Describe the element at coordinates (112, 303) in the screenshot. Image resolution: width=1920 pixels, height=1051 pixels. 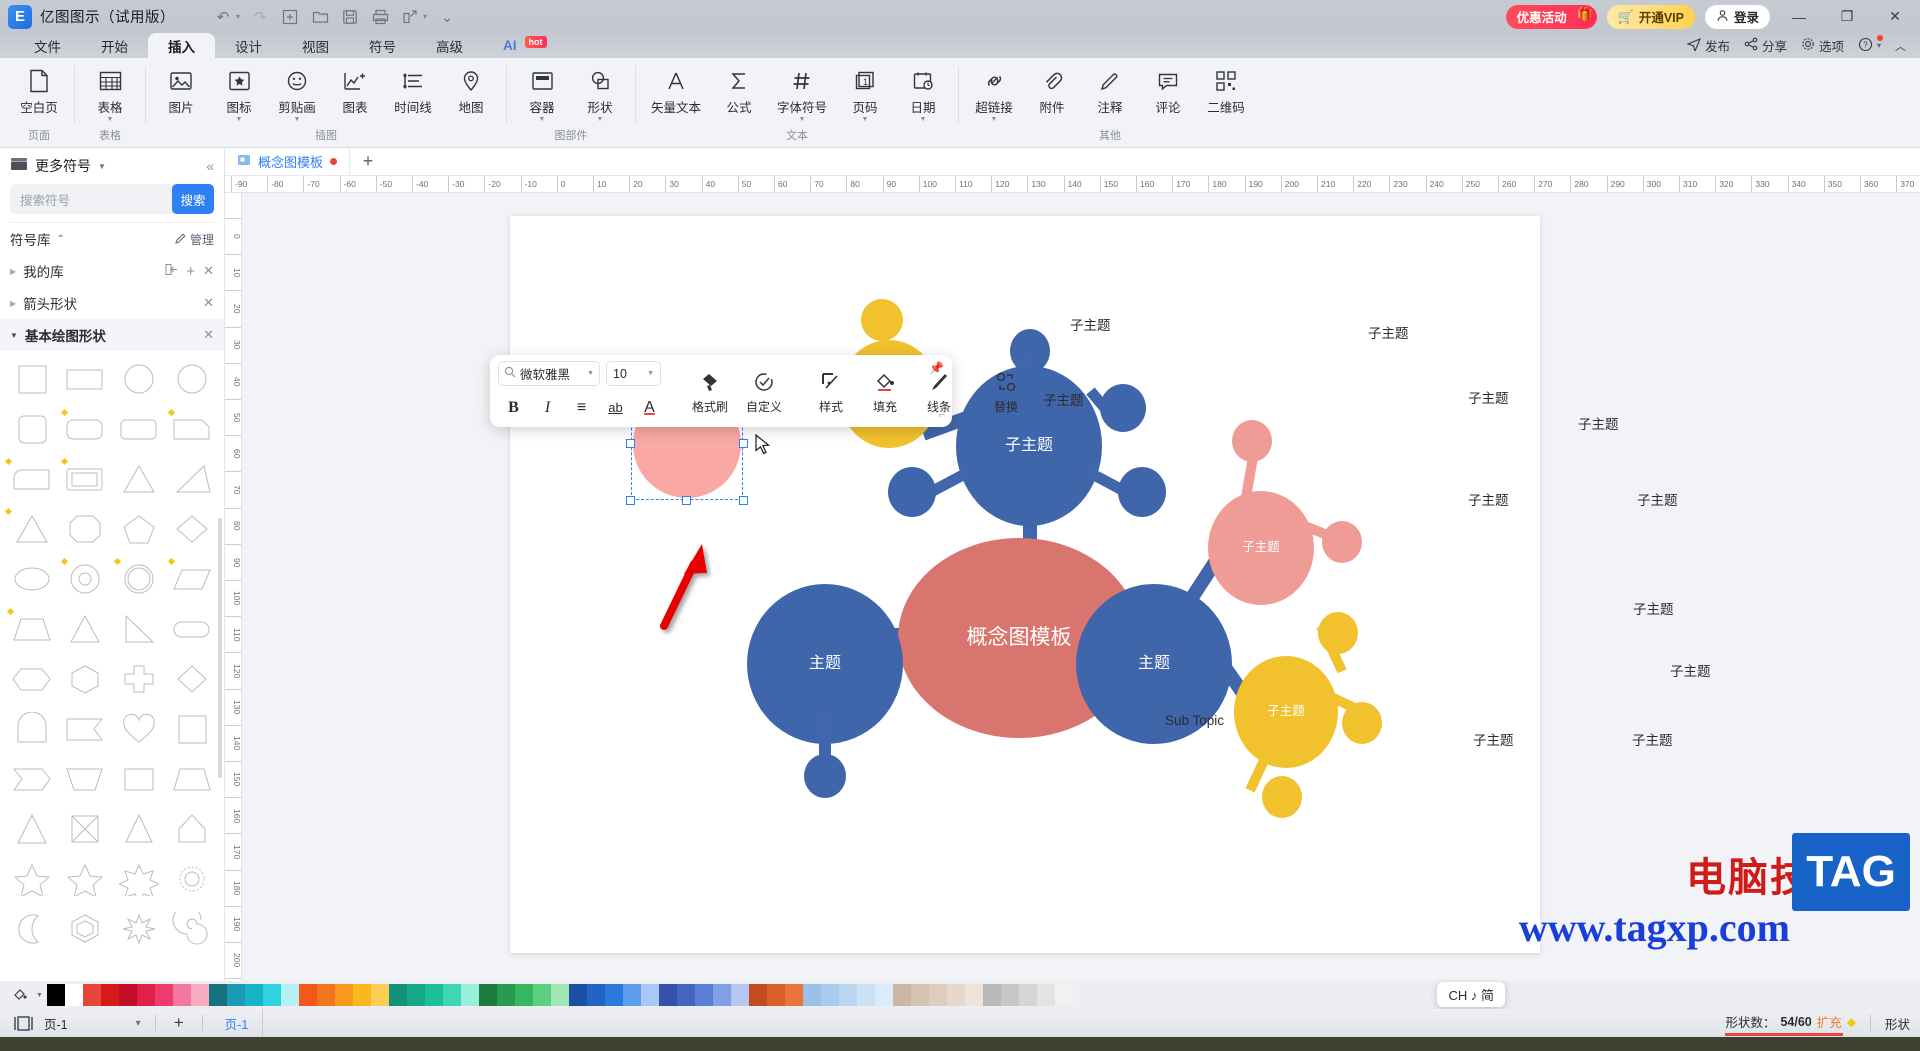
I see `library-category-arrows: ▶ 箭头形状 ✕` at that location.